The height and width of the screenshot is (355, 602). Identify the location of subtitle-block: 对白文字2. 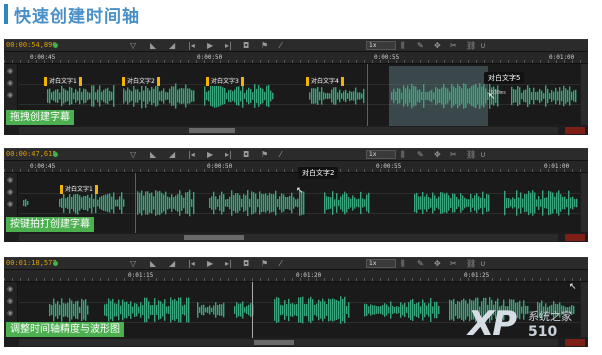
(141, 81).